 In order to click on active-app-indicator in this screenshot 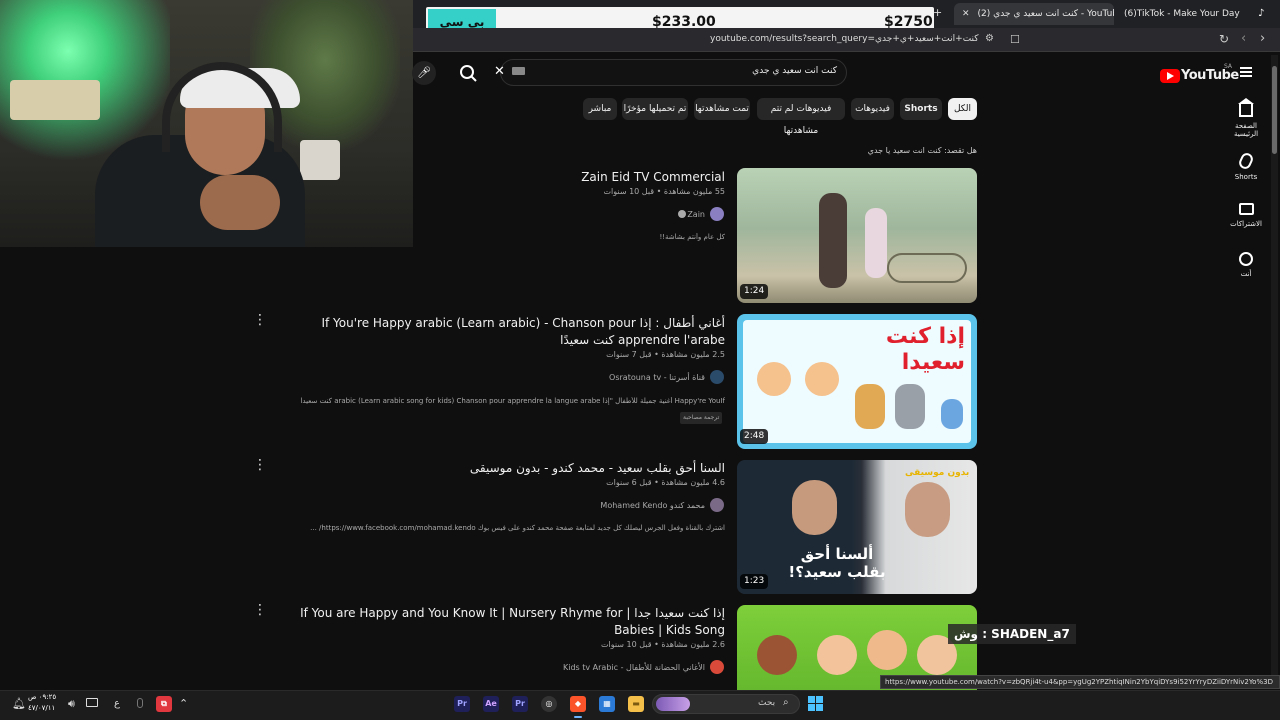, I will do `click(578, 717)`.